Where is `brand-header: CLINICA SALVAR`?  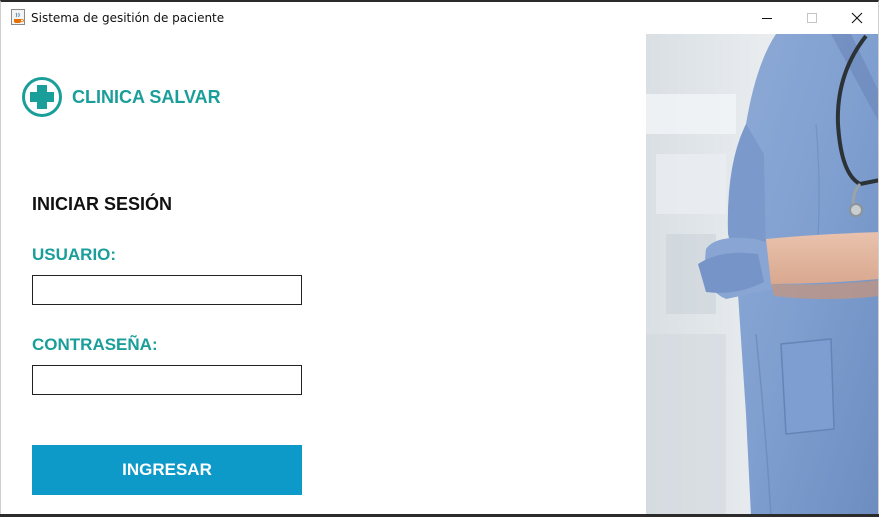
brand-header: CLINICA SALVAR is located at coordinates (121, 97).